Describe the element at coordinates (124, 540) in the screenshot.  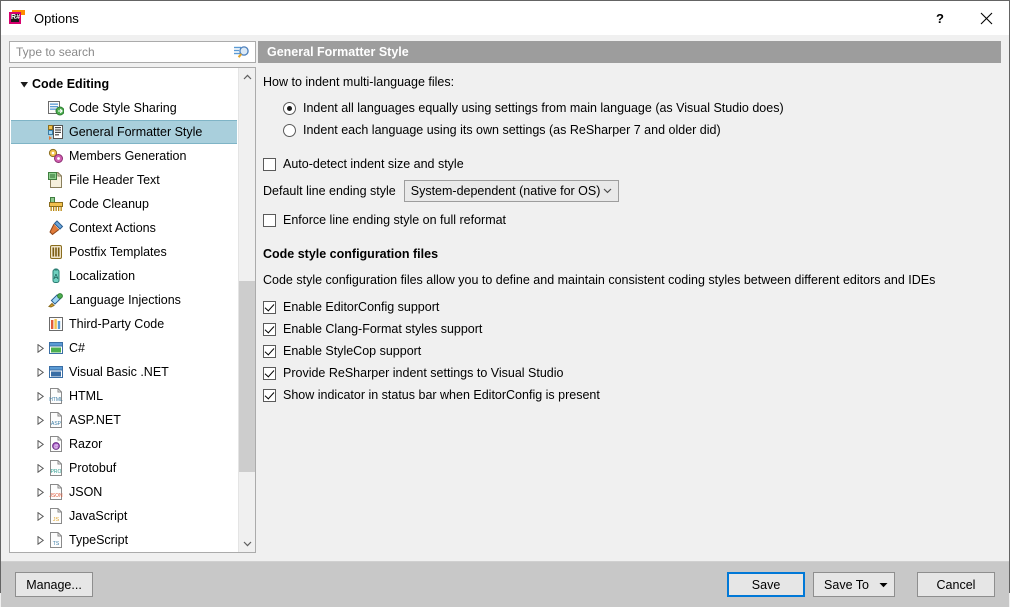
I see `tree-item-typescript: TS TypeScript` at that location.